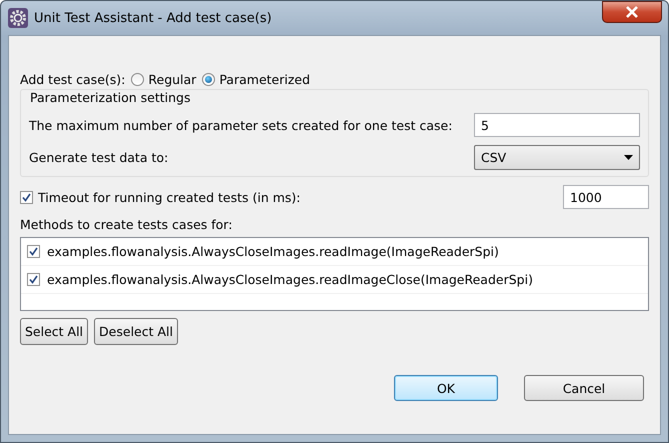 This screenshot has width=669, height=443. I want to click on selection-button: Select All, so click(54, 331).